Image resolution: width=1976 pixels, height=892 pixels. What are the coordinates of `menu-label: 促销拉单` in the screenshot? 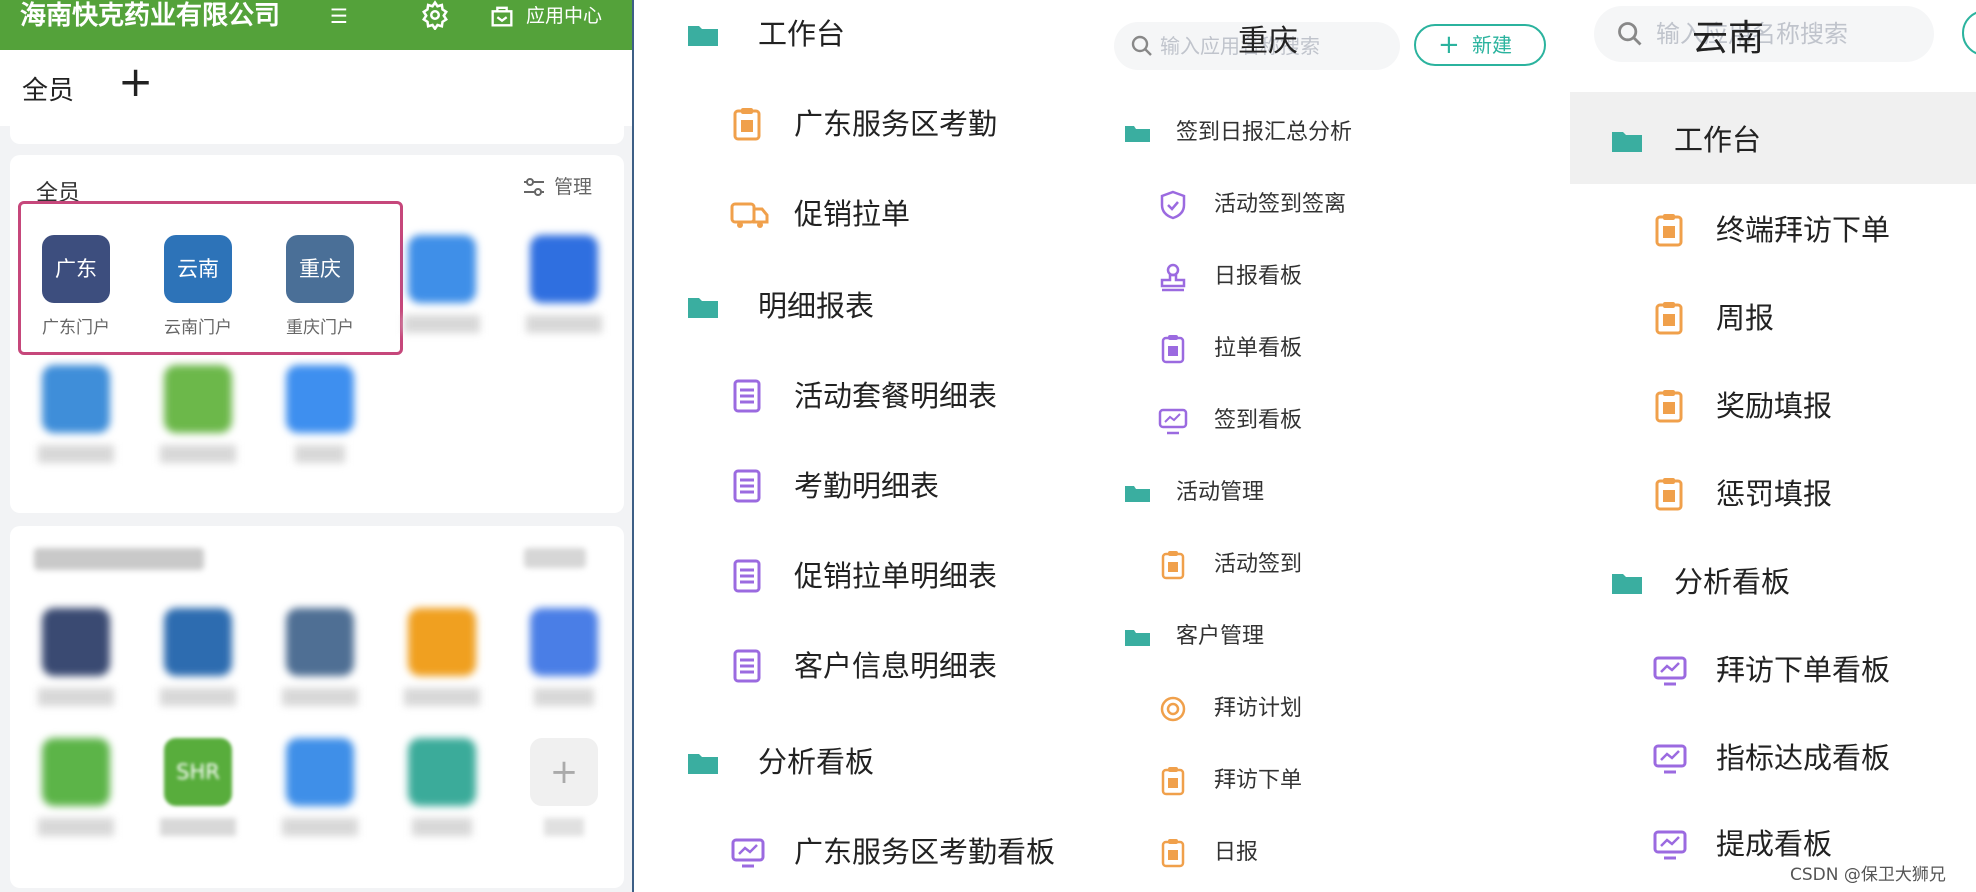 It's located at (852, 214).